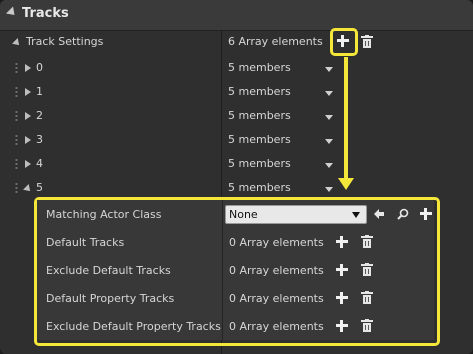 This screenshot has width=473, height=354. Describe the element at coordinates (39, 67) in the screenshot. I see `element-index: 0` at that location.